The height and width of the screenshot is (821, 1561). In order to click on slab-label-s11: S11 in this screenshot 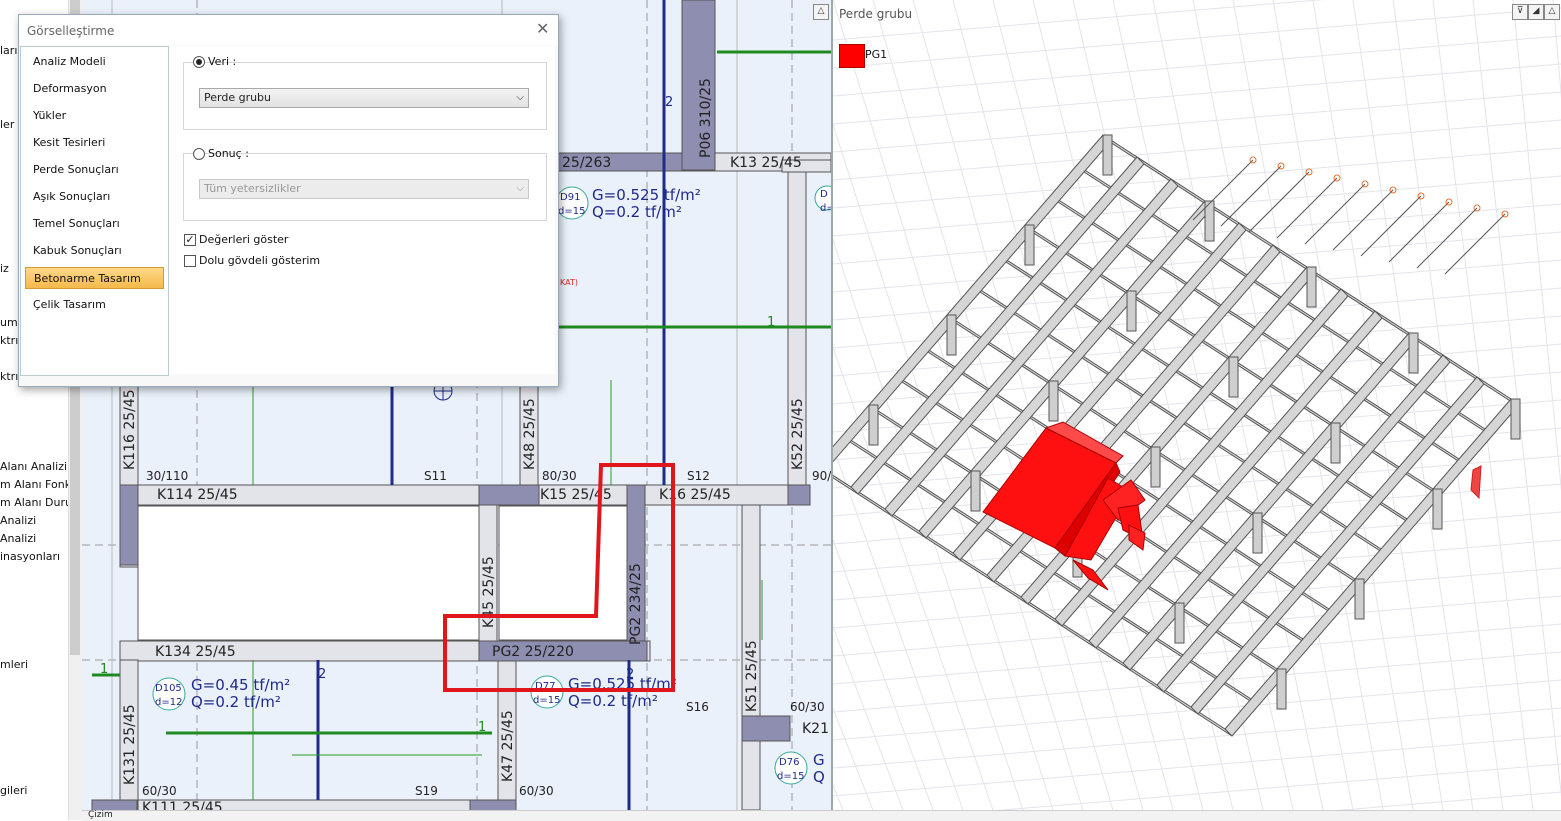, I will do `click(435, 476)`.